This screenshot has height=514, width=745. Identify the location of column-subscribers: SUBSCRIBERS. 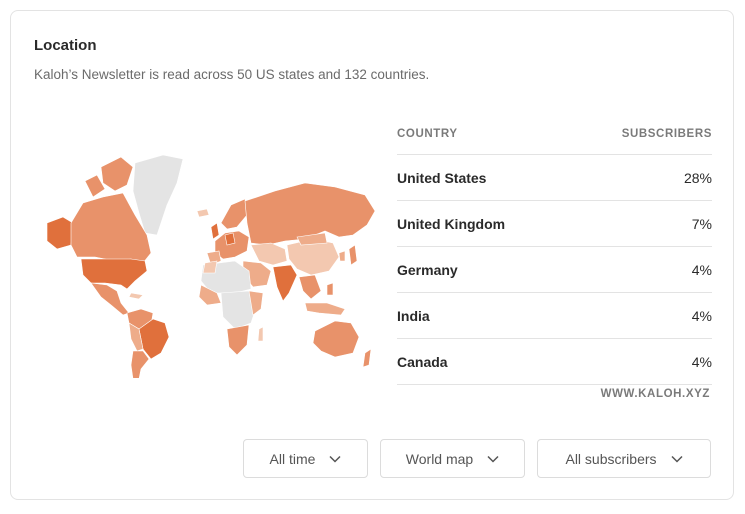
(666, 134).